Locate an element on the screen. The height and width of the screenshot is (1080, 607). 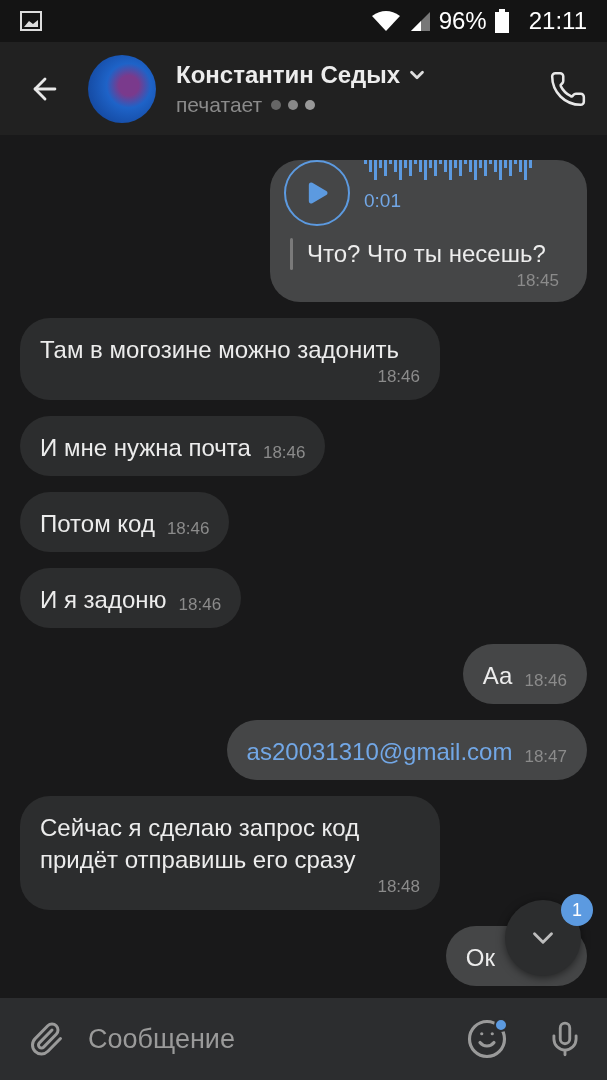
battery-level: 96% is located at coordinates (462, 21).